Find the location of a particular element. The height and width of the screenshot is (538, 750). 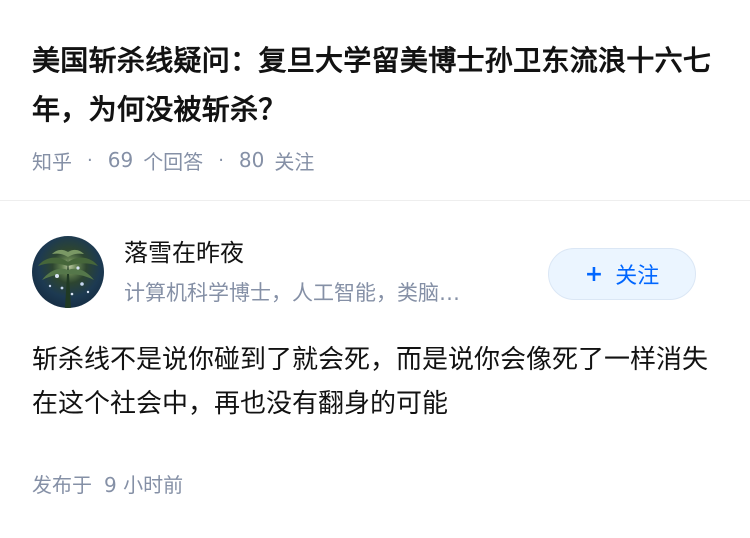

answer-count: 69 is located at coordinates (120, 160).